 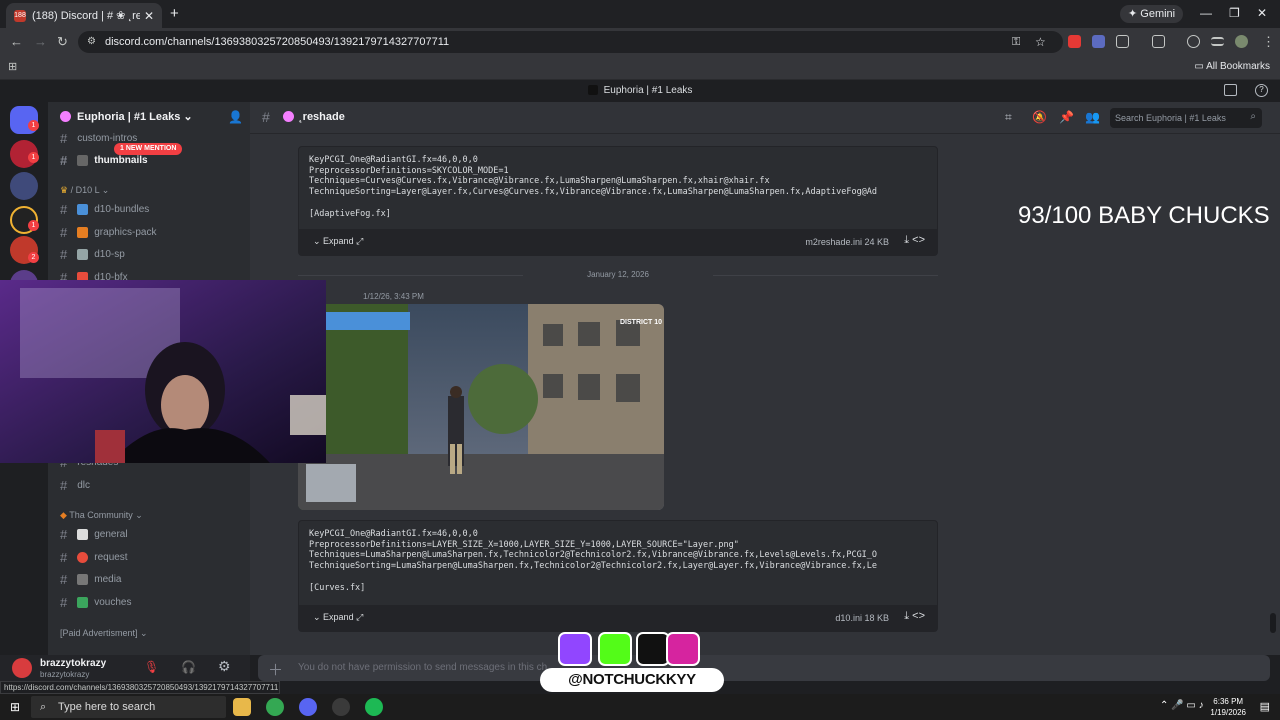 I want to click on apps-grid-icon: ⊞, so click(x=12, y=66).